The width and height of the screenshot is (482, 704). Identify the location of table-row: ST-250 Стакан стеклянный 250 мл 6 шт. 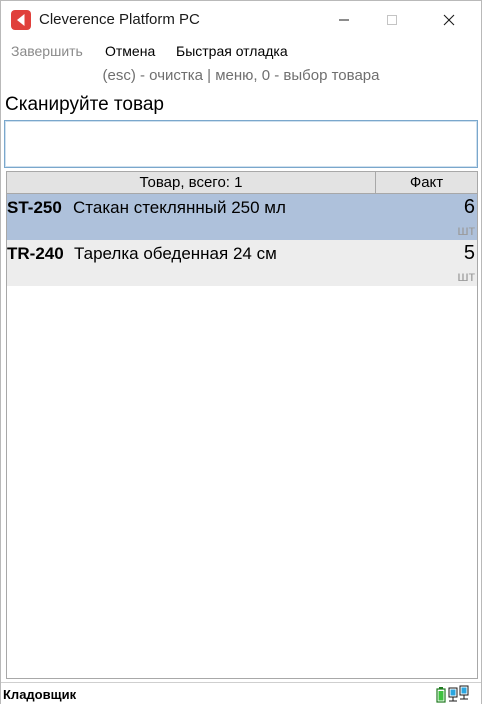
(242, 217).